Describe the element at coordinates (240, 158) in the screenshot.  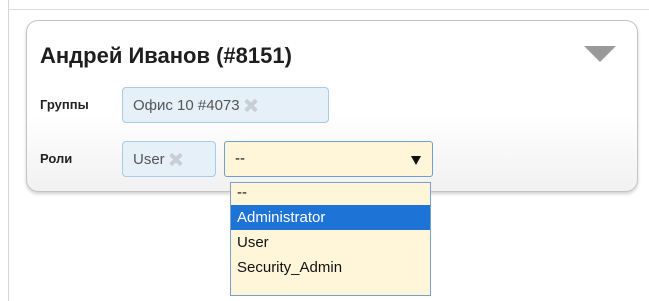
I see `role-select-value: --` at that location.